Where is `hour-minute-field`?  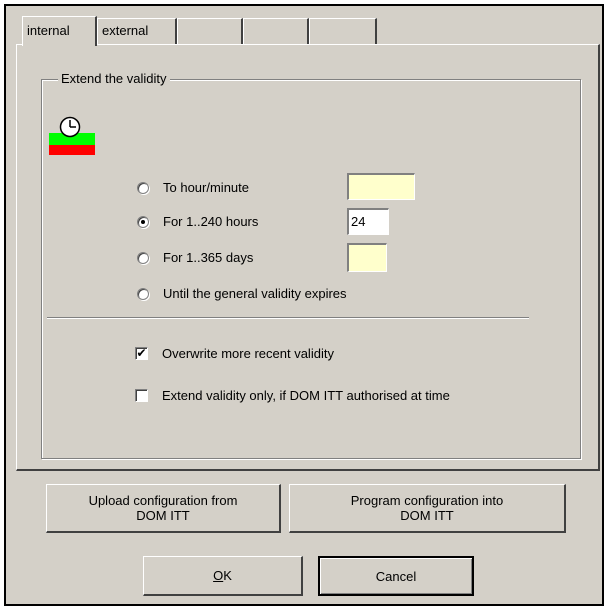 hour-minute-field is located at coordinates (381, 186).